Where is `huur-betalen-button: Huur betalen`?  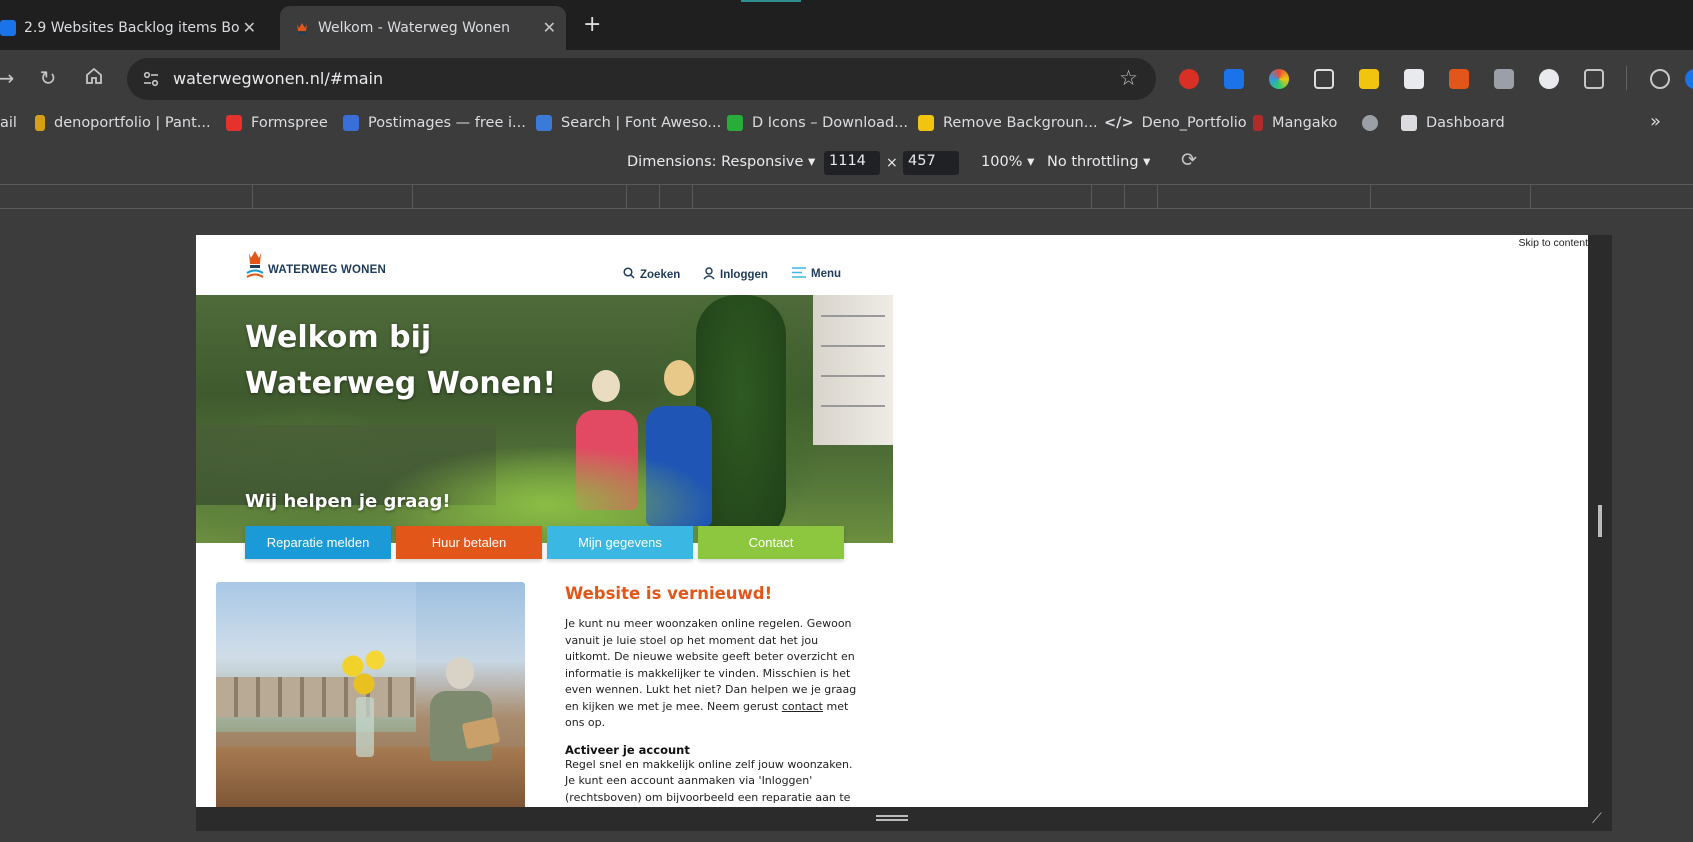 huur-betalen-button: Huur betalen is located at coordinates (469, 542).